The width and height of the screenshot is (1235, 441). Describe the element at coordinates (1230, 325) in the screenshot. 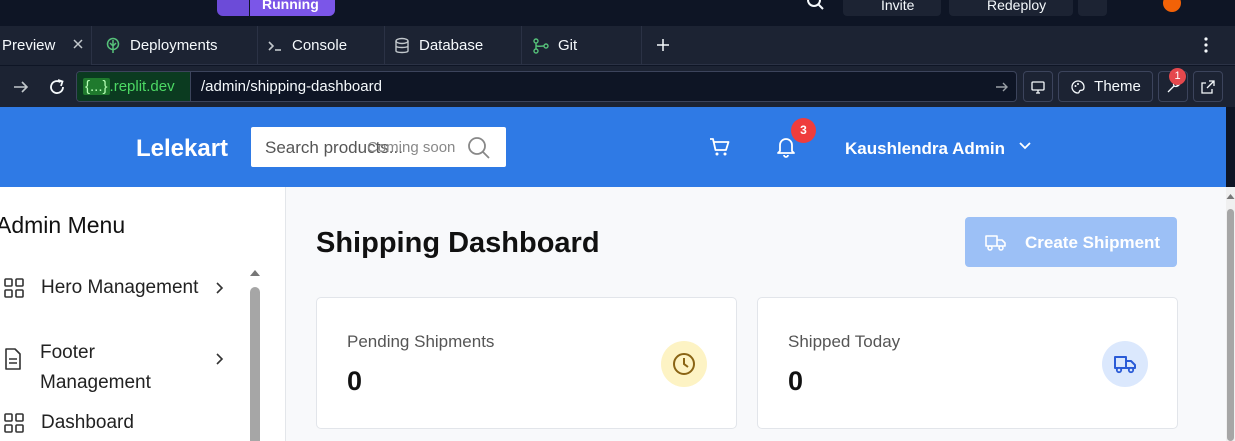

I see `scroll-thumb` at that location.